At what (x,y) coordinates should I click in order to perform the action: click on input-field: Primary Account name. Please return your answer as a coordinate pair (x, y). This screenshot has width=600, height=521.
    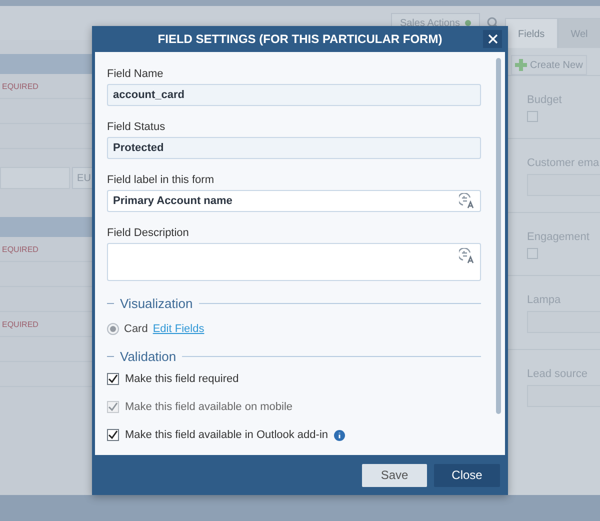
    Looking at the image, I should click on (294, 201).